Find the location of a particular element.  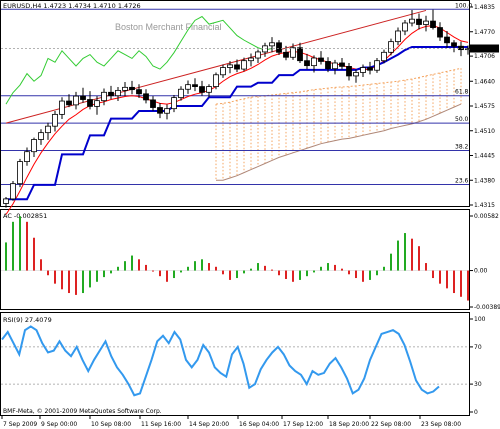

time-axis-label: 10 Sep 08:00 is located at coordinates (111, 424).